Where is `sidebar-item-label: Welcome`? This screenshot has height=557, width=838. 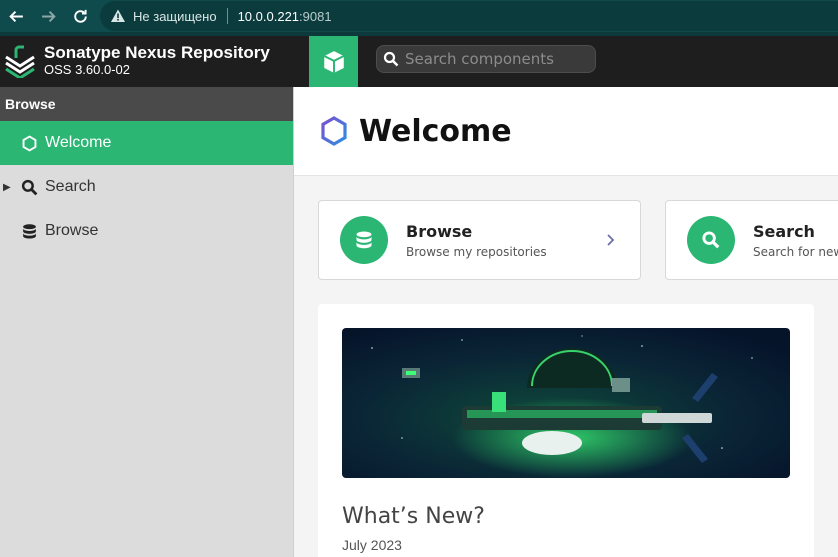 sidebar-item-label: Welcome is located at coordinates (78, 142).